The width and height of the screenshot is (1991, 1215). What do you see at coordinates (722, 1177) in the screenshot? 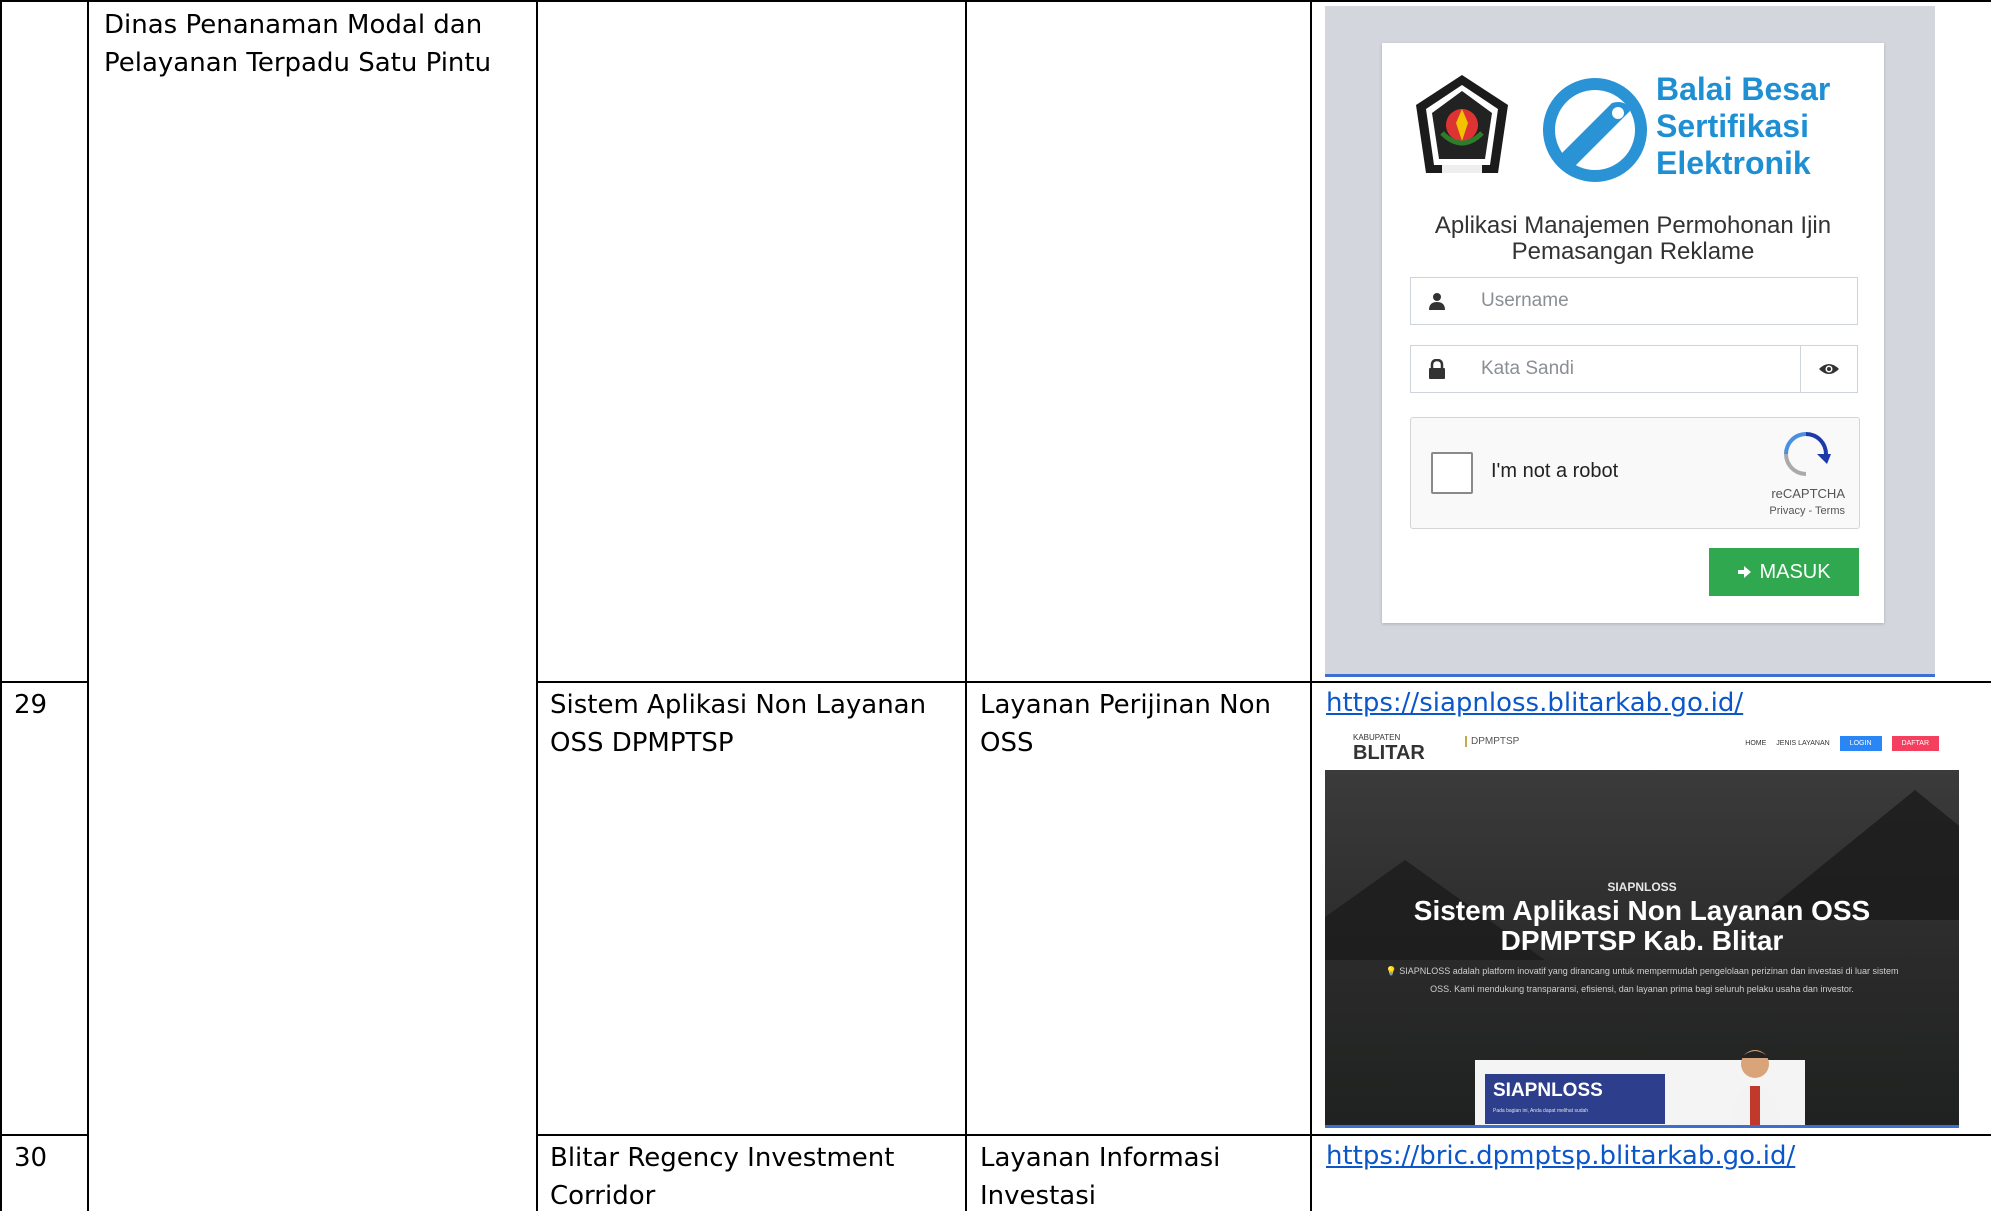
I see `app-name-cell: Blitar Regency Investment Corridor` at bounding box center [722, 1177].